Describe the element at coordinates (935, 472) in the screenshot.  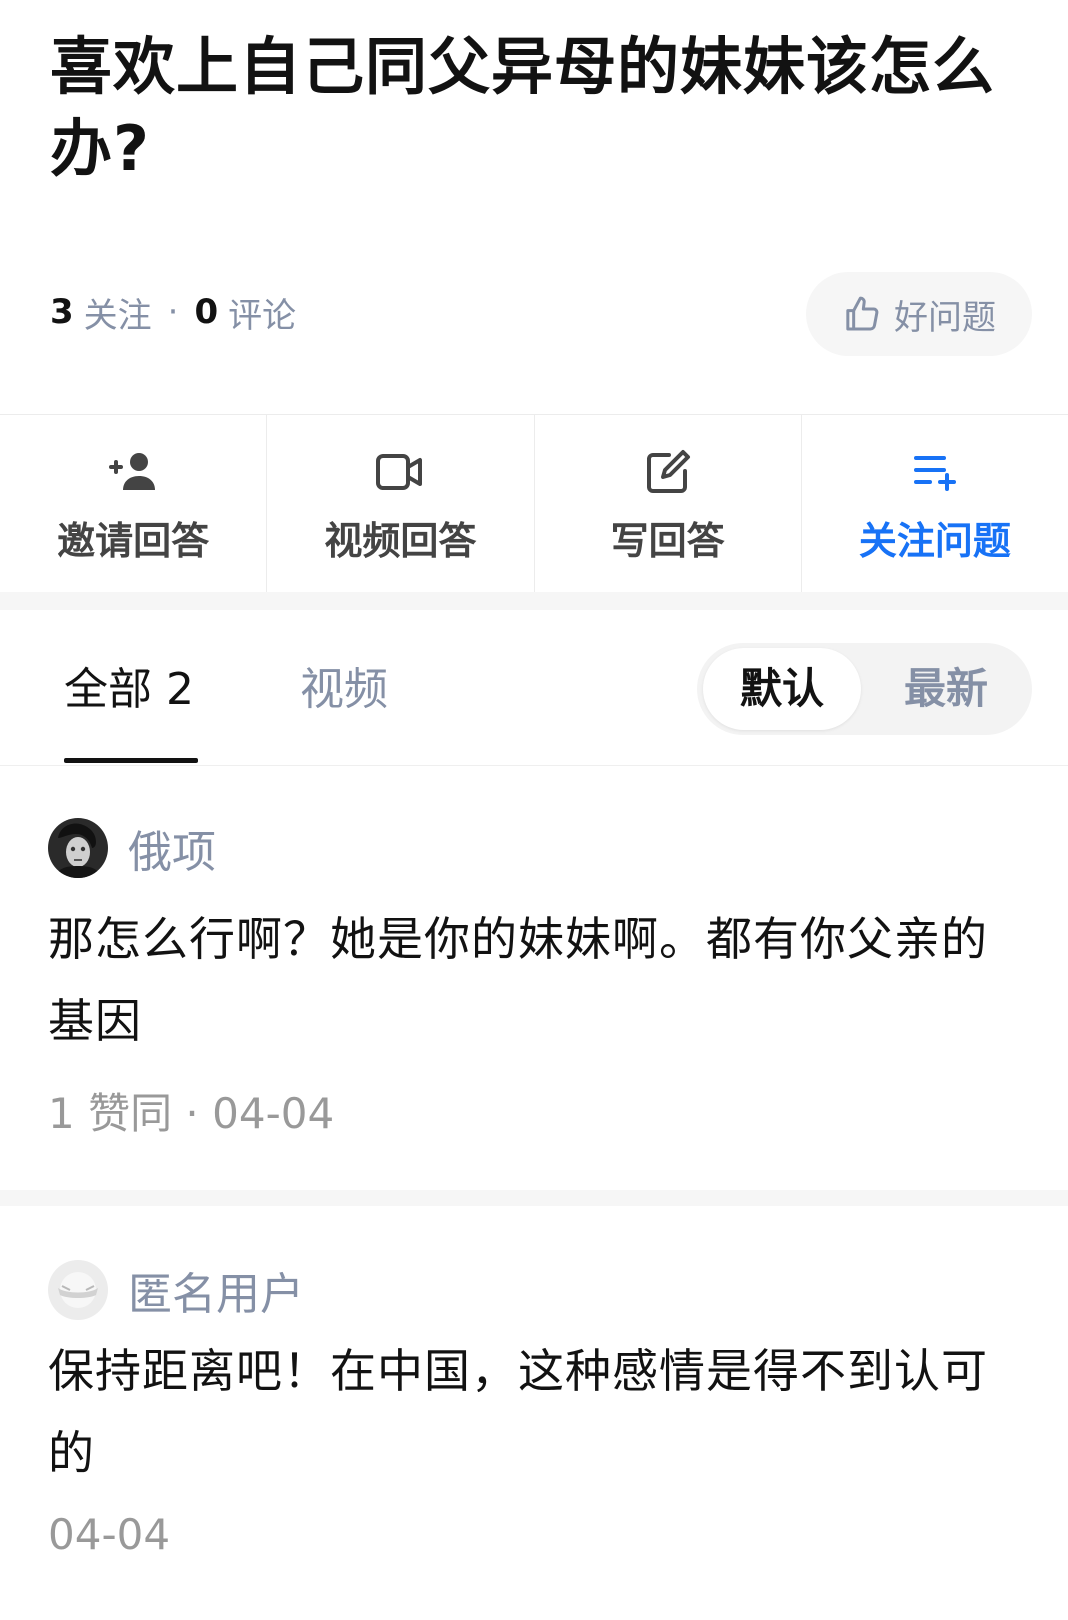
I see `add-list-icon` at that location.